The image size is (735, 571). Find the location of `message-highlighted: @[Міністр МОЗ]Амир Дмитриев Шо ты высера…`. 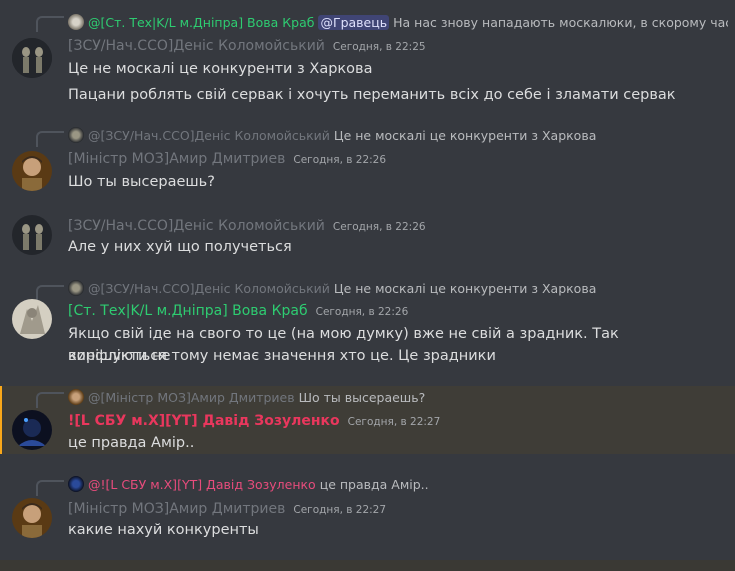

message-highlighted: @[Міністр МОЗ]Амир Дмитриев Шо ты высера… is located at coordinates (367, 420).